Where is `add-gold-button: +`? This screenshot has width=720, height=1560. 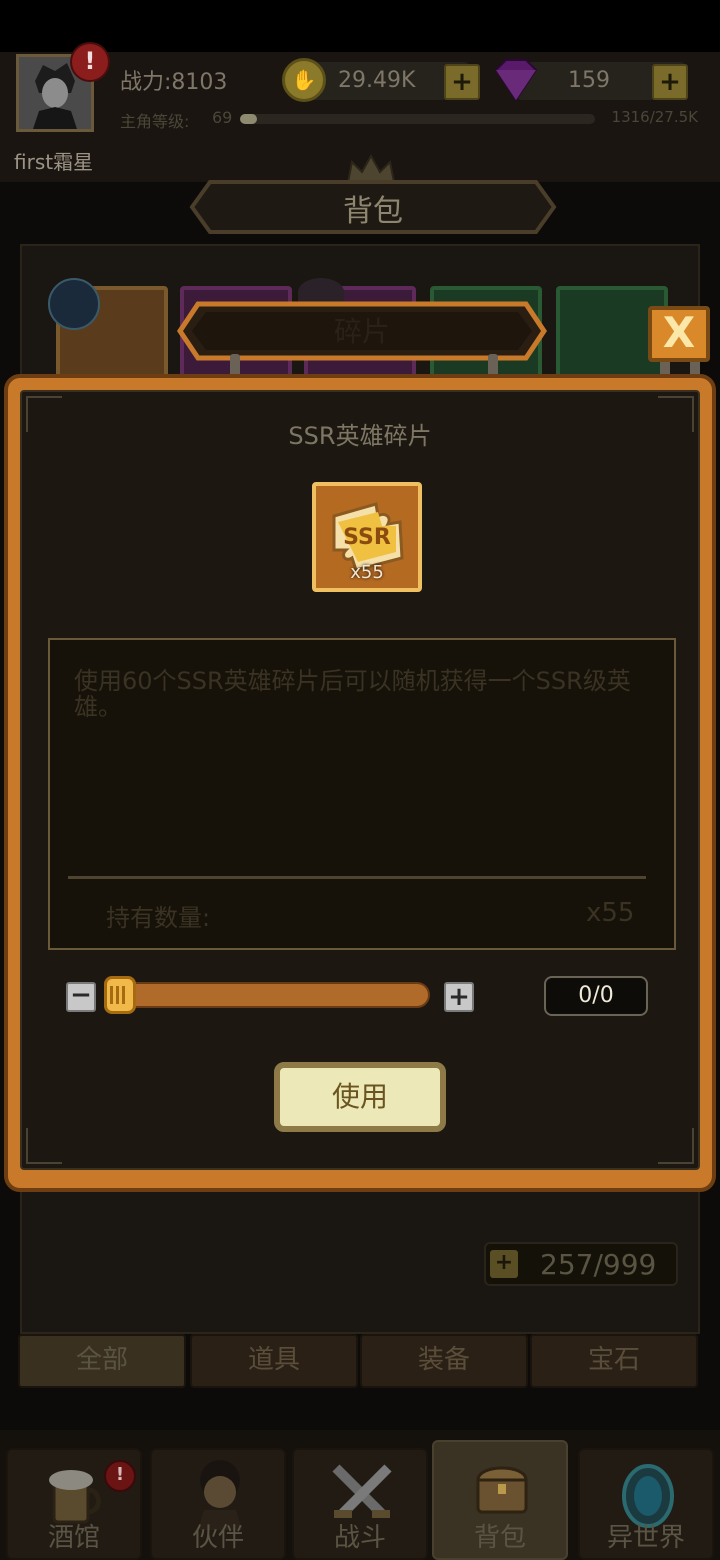 add-gold-button: + is located at coordinates (462, 82).